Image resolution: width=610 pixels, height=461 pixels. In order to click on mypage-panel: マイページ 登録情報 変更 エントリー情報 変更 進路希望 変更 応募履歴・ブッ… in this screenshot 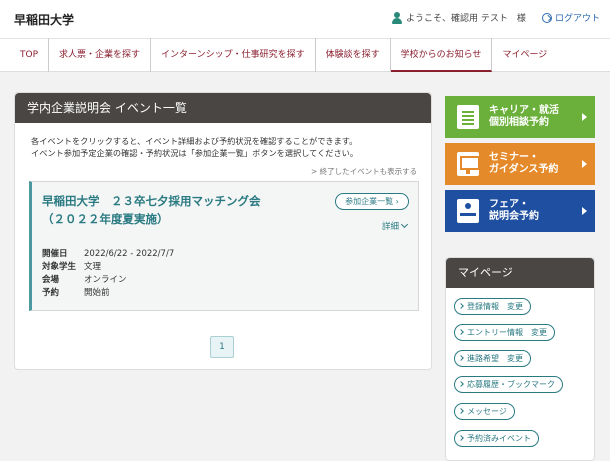, I will do `click(520, 359)`.